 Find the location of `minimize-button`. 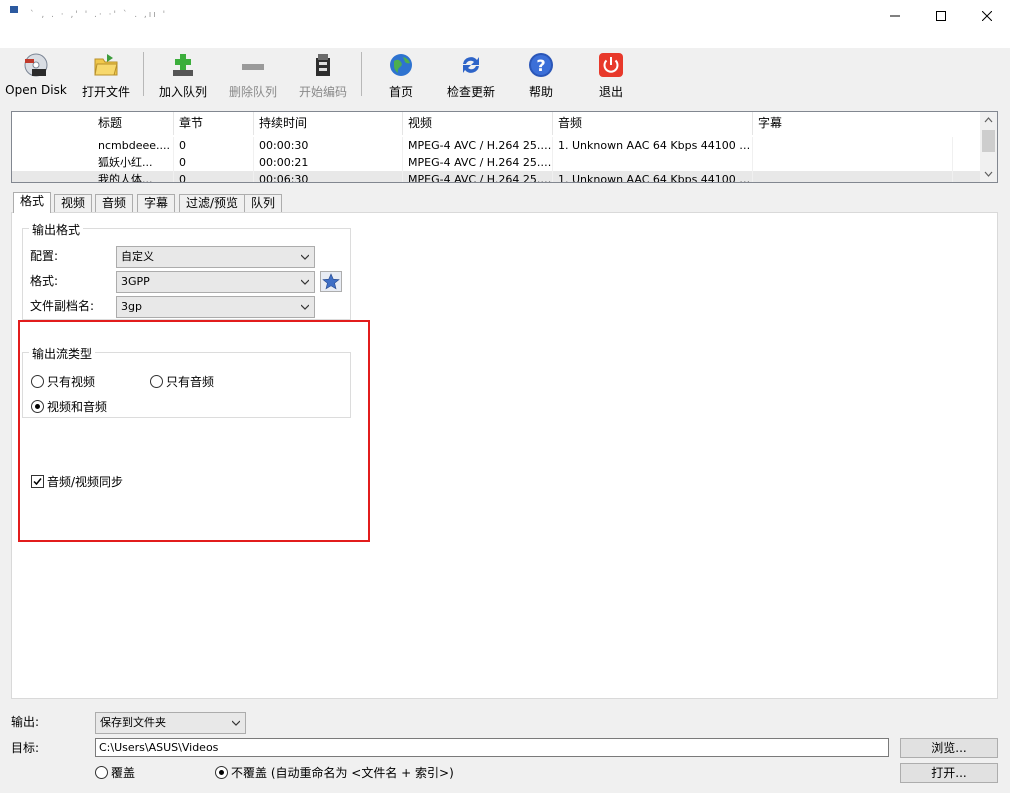

minimize-button is located at coordinates (895, 16).